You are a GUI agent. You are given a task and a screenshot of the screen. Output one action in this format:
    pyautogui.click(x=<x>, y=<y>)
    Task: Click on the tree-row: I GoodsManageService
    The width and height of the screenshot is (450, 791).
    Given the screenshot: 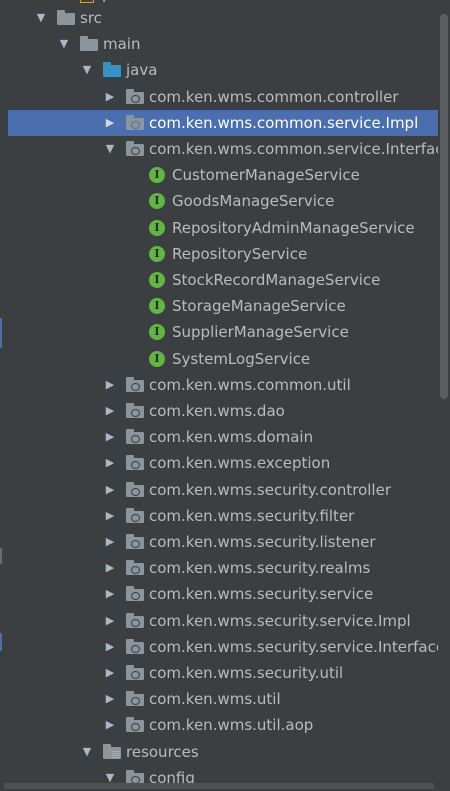 What is the action you would take?
    pyautogui.click(x=219, y=201)
    